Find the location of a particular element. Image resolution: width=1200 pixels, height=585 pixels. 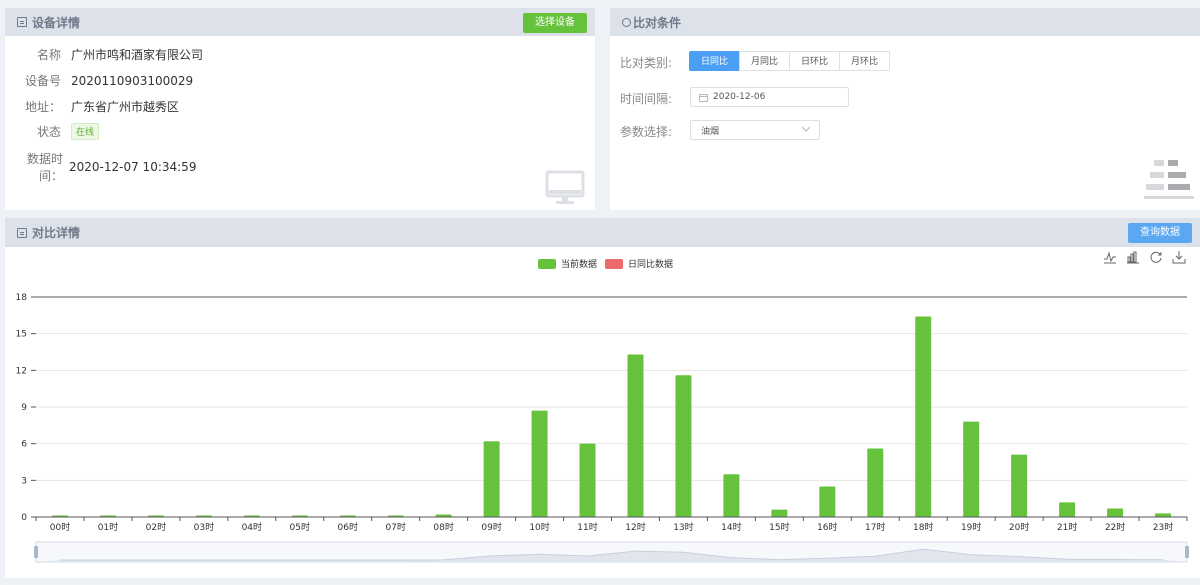

bar-19时 is located at coordinates (971, 469).